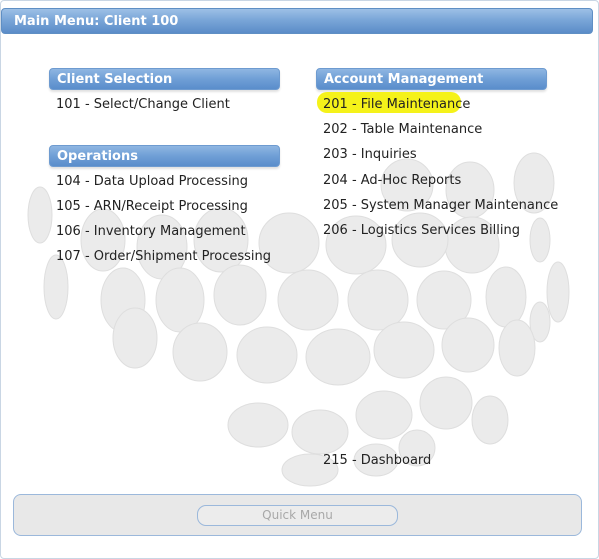 Image resolution: width=599 pixels, height=559 pixels. I want to click on menu-item-105: 105 - ARN/Receipt Processing, so click(152, 206).